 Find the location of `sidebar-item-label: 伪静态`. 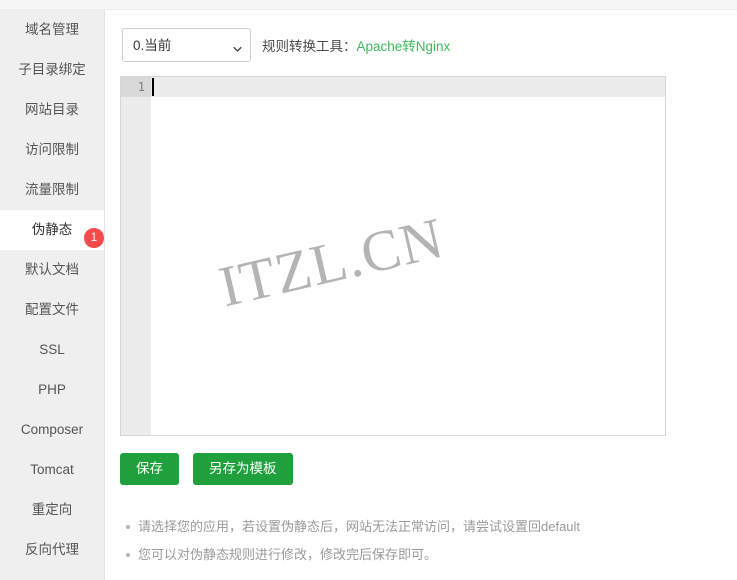

sidebar-item-label: 伪静态 is located at coordinates (52, 229).